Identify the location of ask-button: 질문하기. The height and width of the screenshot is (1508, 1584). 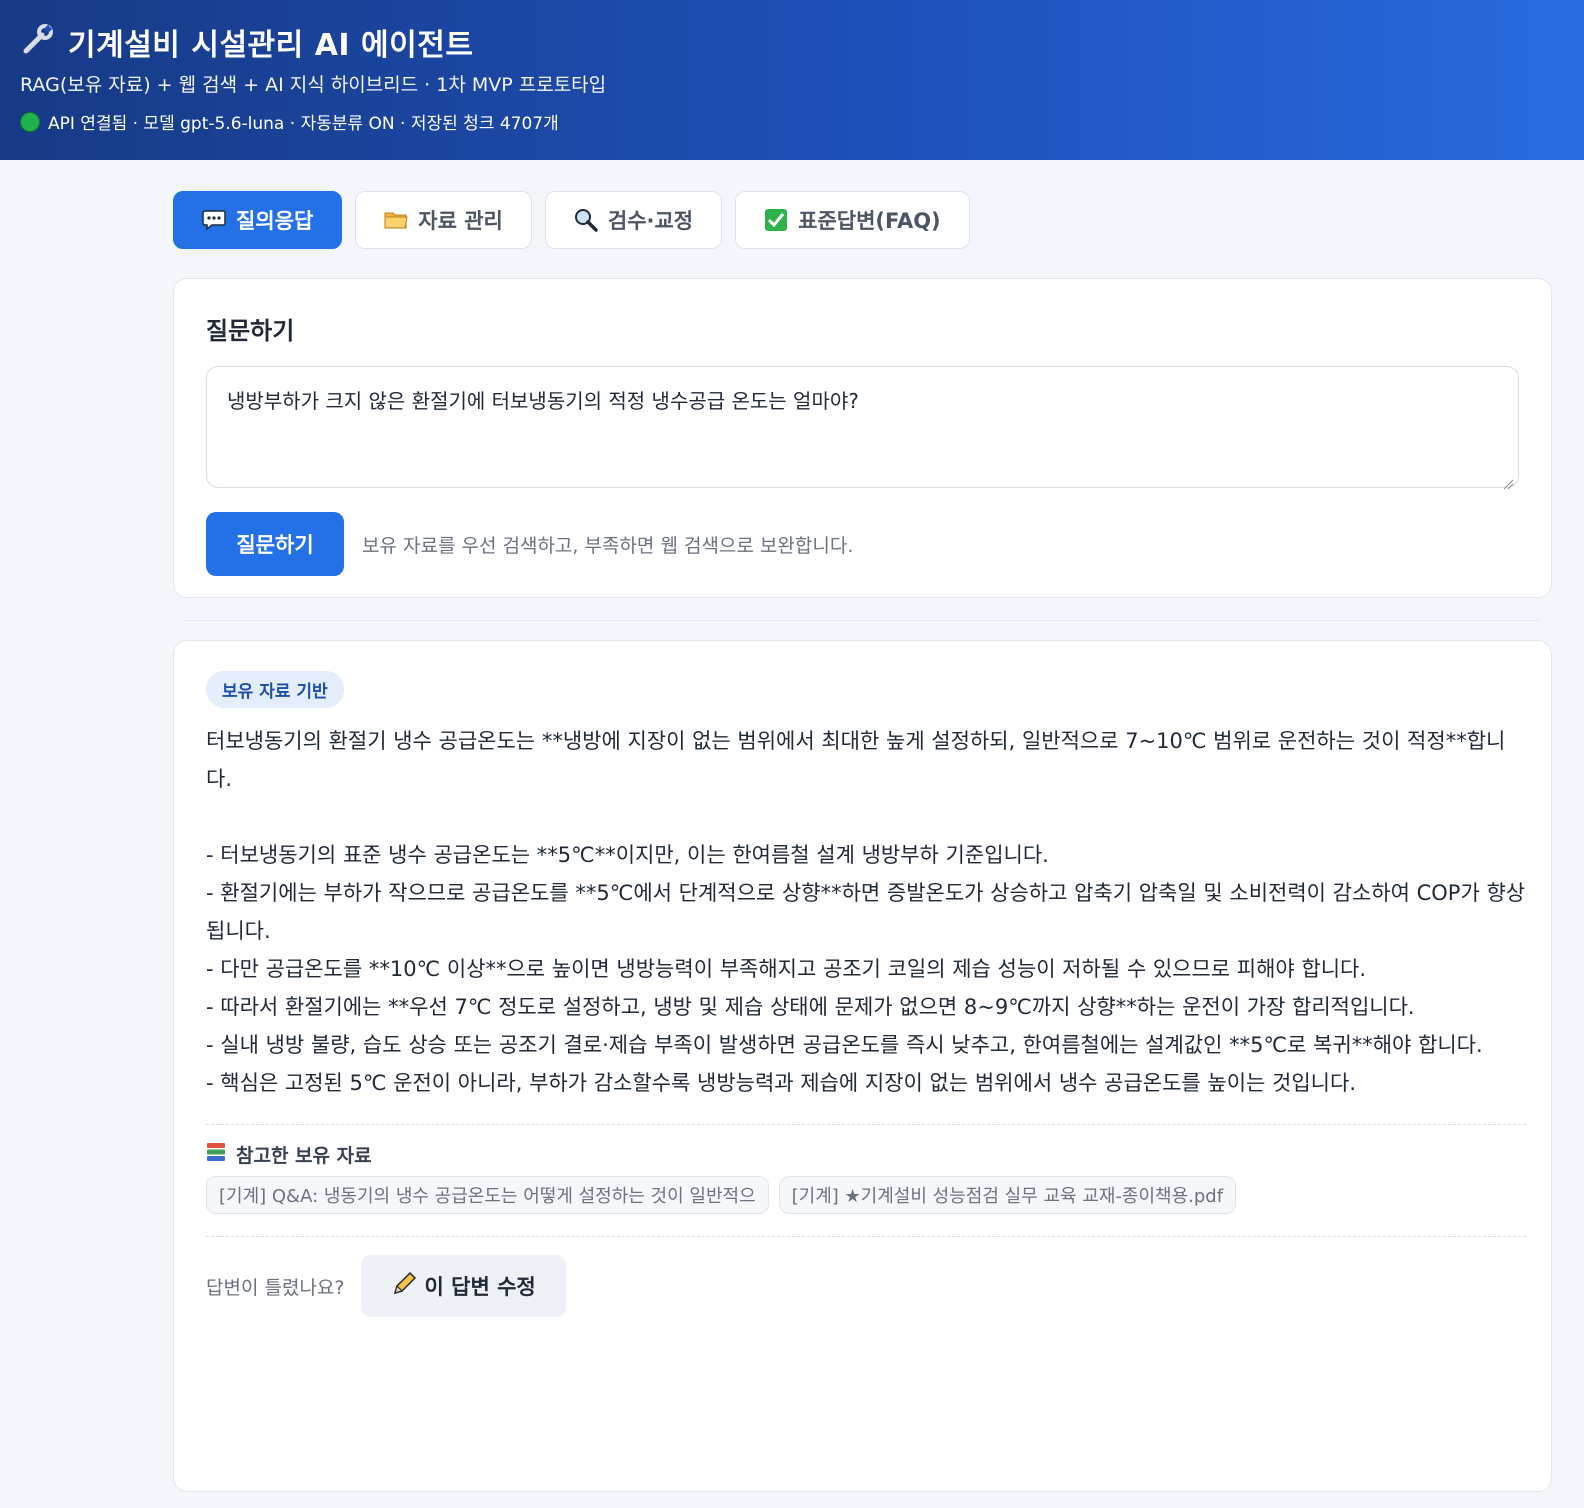
(275, 544).